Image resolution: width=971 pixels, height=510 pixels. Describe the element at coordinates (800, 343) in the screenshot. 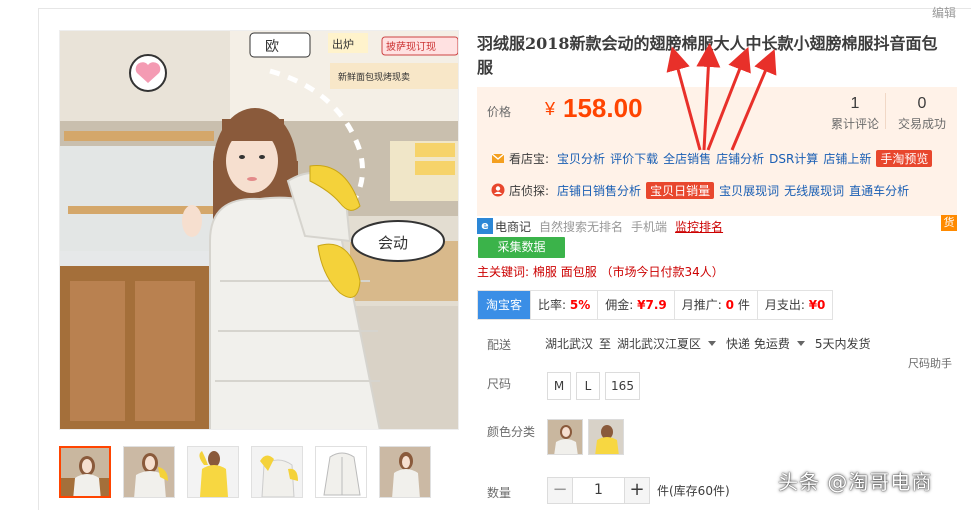

I see `shipping-chevron-down-icon` at that location.